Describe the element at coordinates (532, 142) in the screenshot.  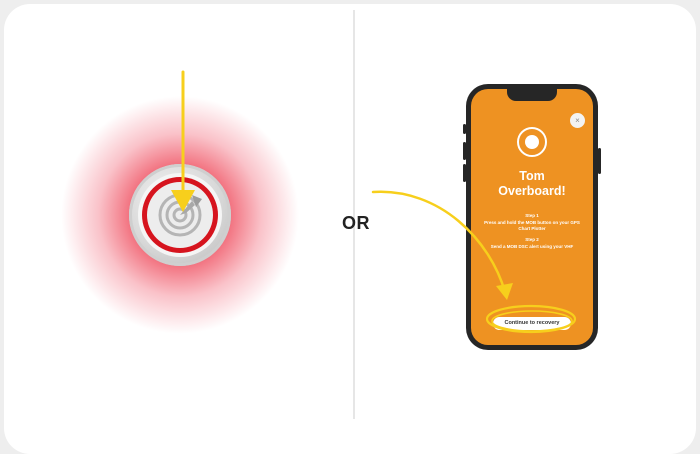
I see `watch-icon` at that location.